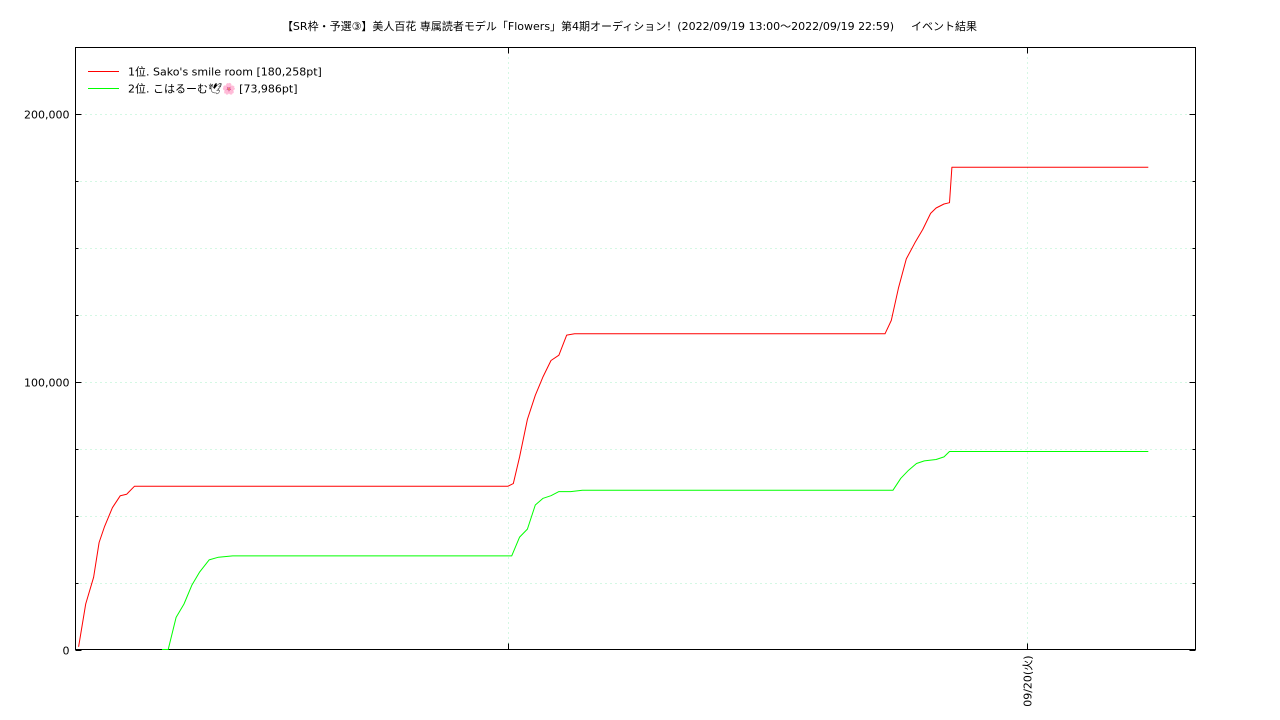 The height and width of the screenshot is (720, 1280). Describe the element at coordinates (225, 72) in the screenshot. I see `legend-label-1: 1位. Sako's smile room [180,258pt]` at that location.